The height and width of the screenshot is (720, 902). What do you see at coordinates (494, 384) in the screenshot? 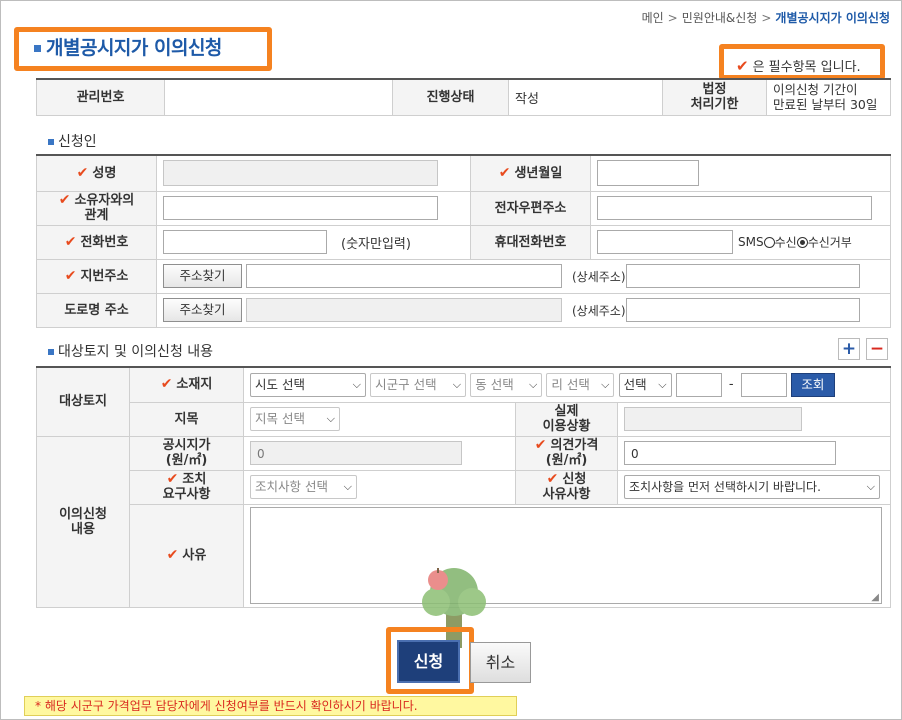
I see `dong-select-value: 동 선택` at bounding box center [494, 384].